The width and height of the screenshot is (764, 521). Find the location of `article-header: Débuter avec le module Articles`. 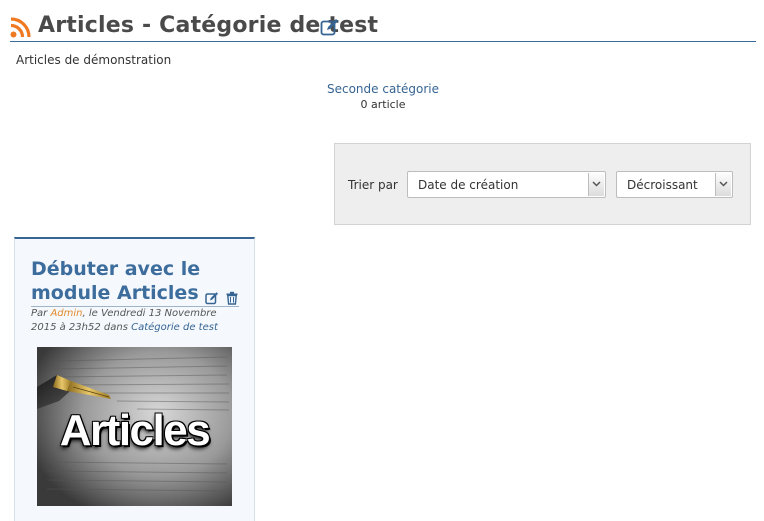

article-header: Débuter avec le module Articles is located at coordinates (135, 282).